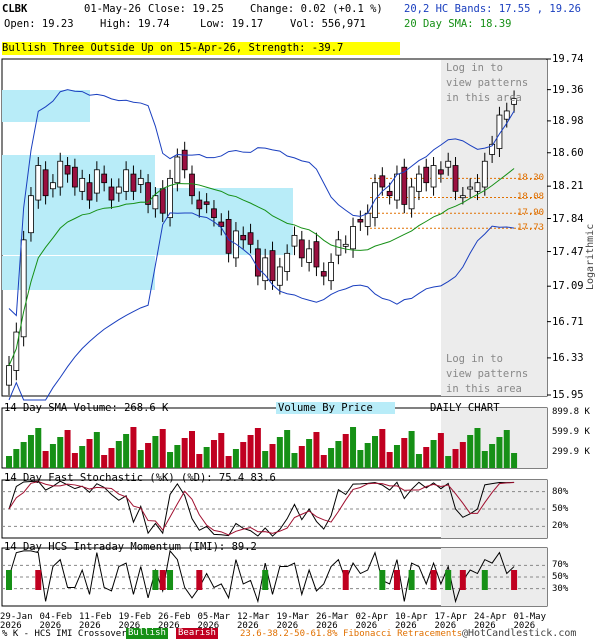  What do you see at coordinates (568, 120) in the screenshot?
I see `price-tick-label: 18.98` at bounding box center [568, 120].